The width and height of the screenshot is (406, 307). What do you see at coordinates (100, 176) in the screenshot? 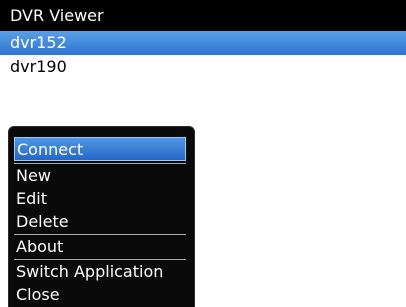
I see `menu-item-new: New` at bounding box center [100, 176].